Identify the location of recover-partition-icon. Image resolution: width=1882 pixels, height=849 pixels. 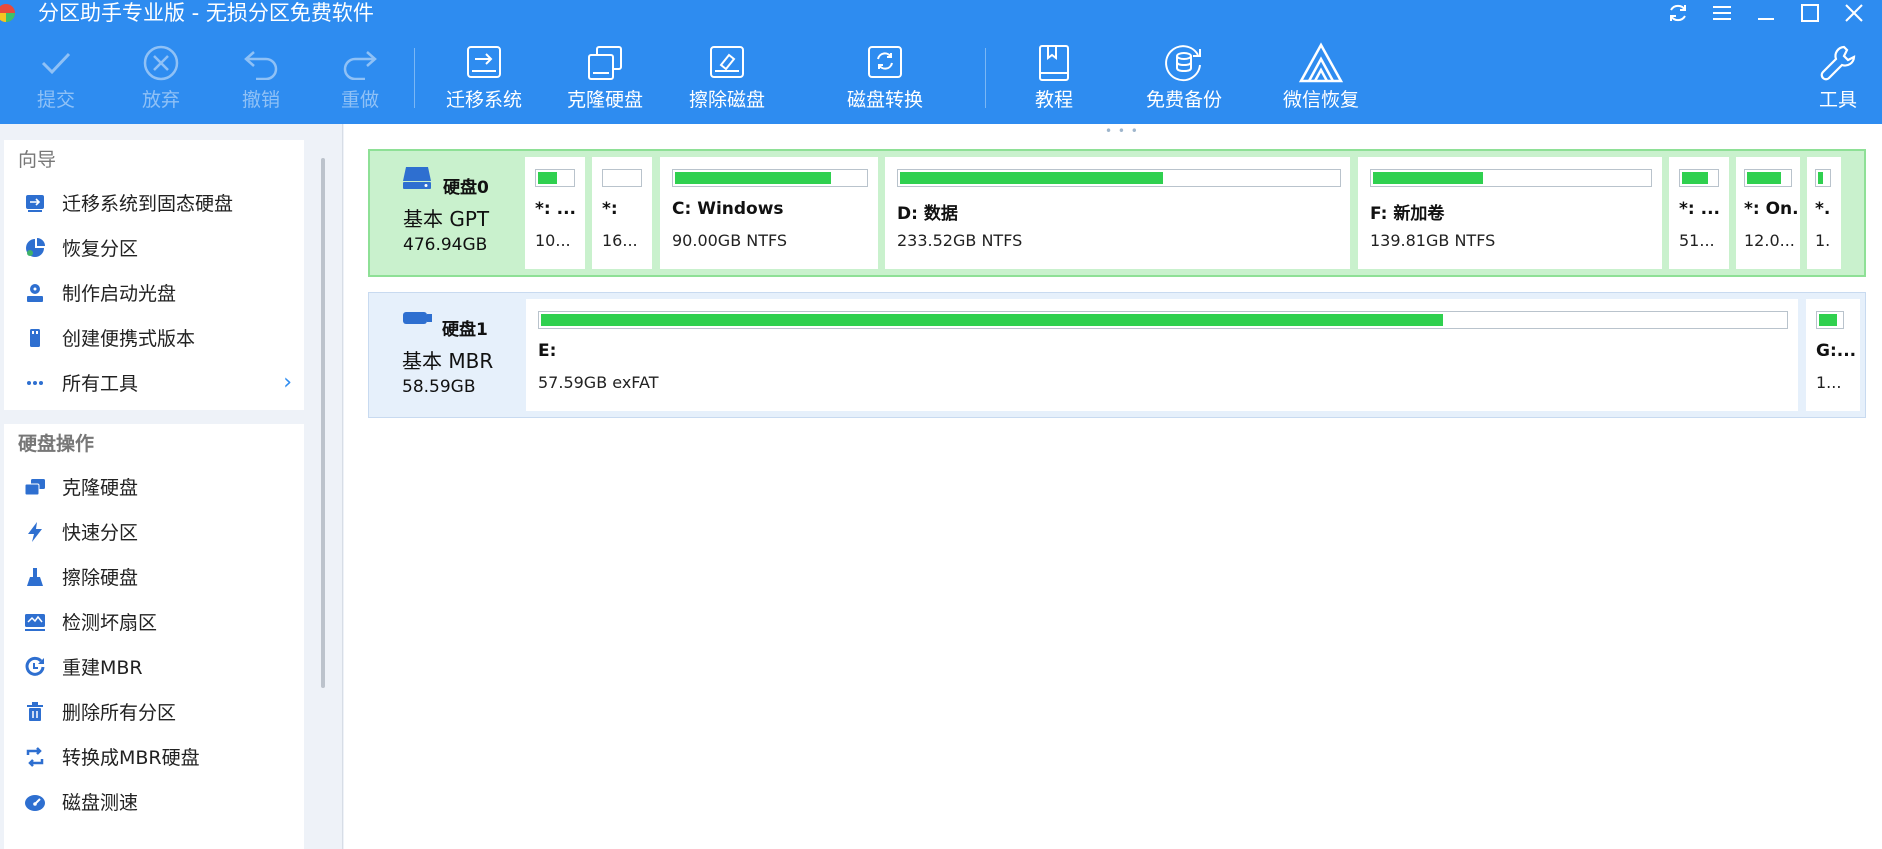
(35, 248).